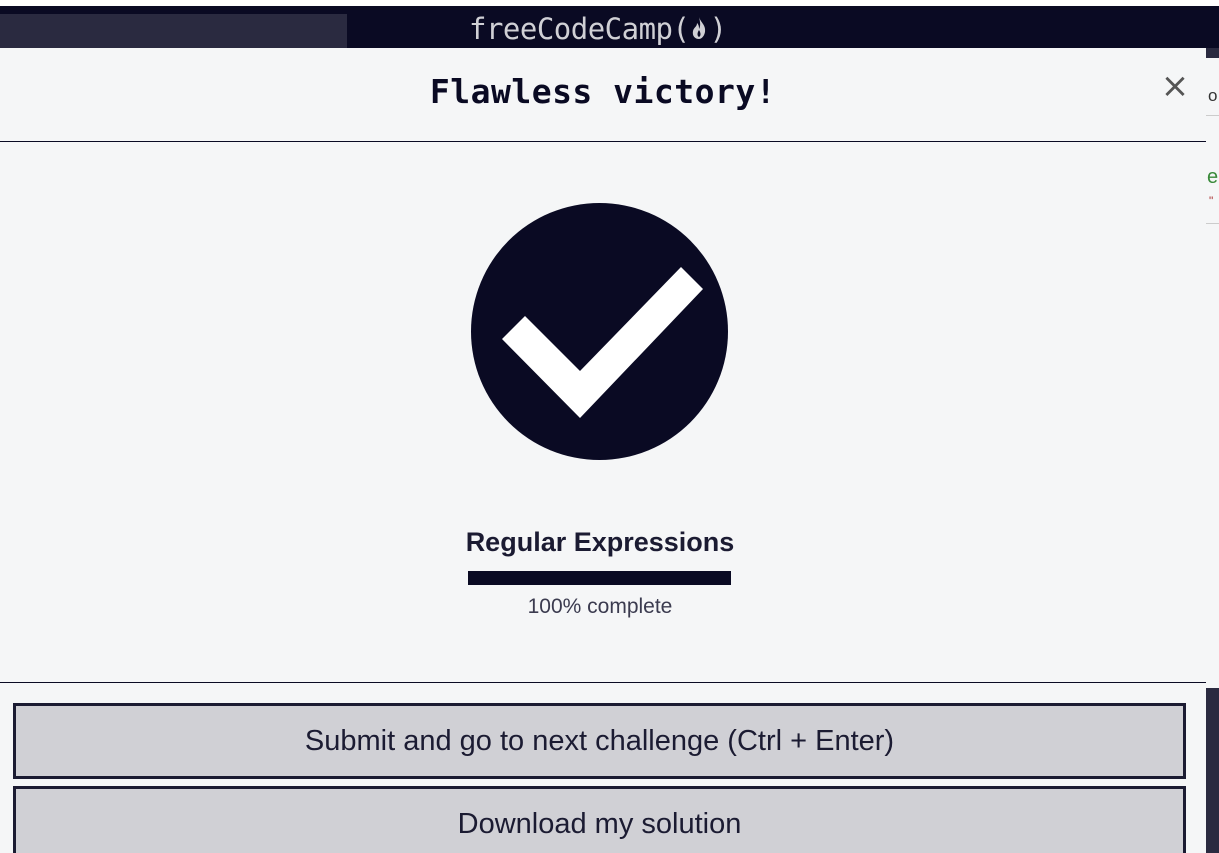 The image size is (1219, 853). Describe the element at coordinates (1175, 86) in the screenshot. I see `close-button: ×` at that location.